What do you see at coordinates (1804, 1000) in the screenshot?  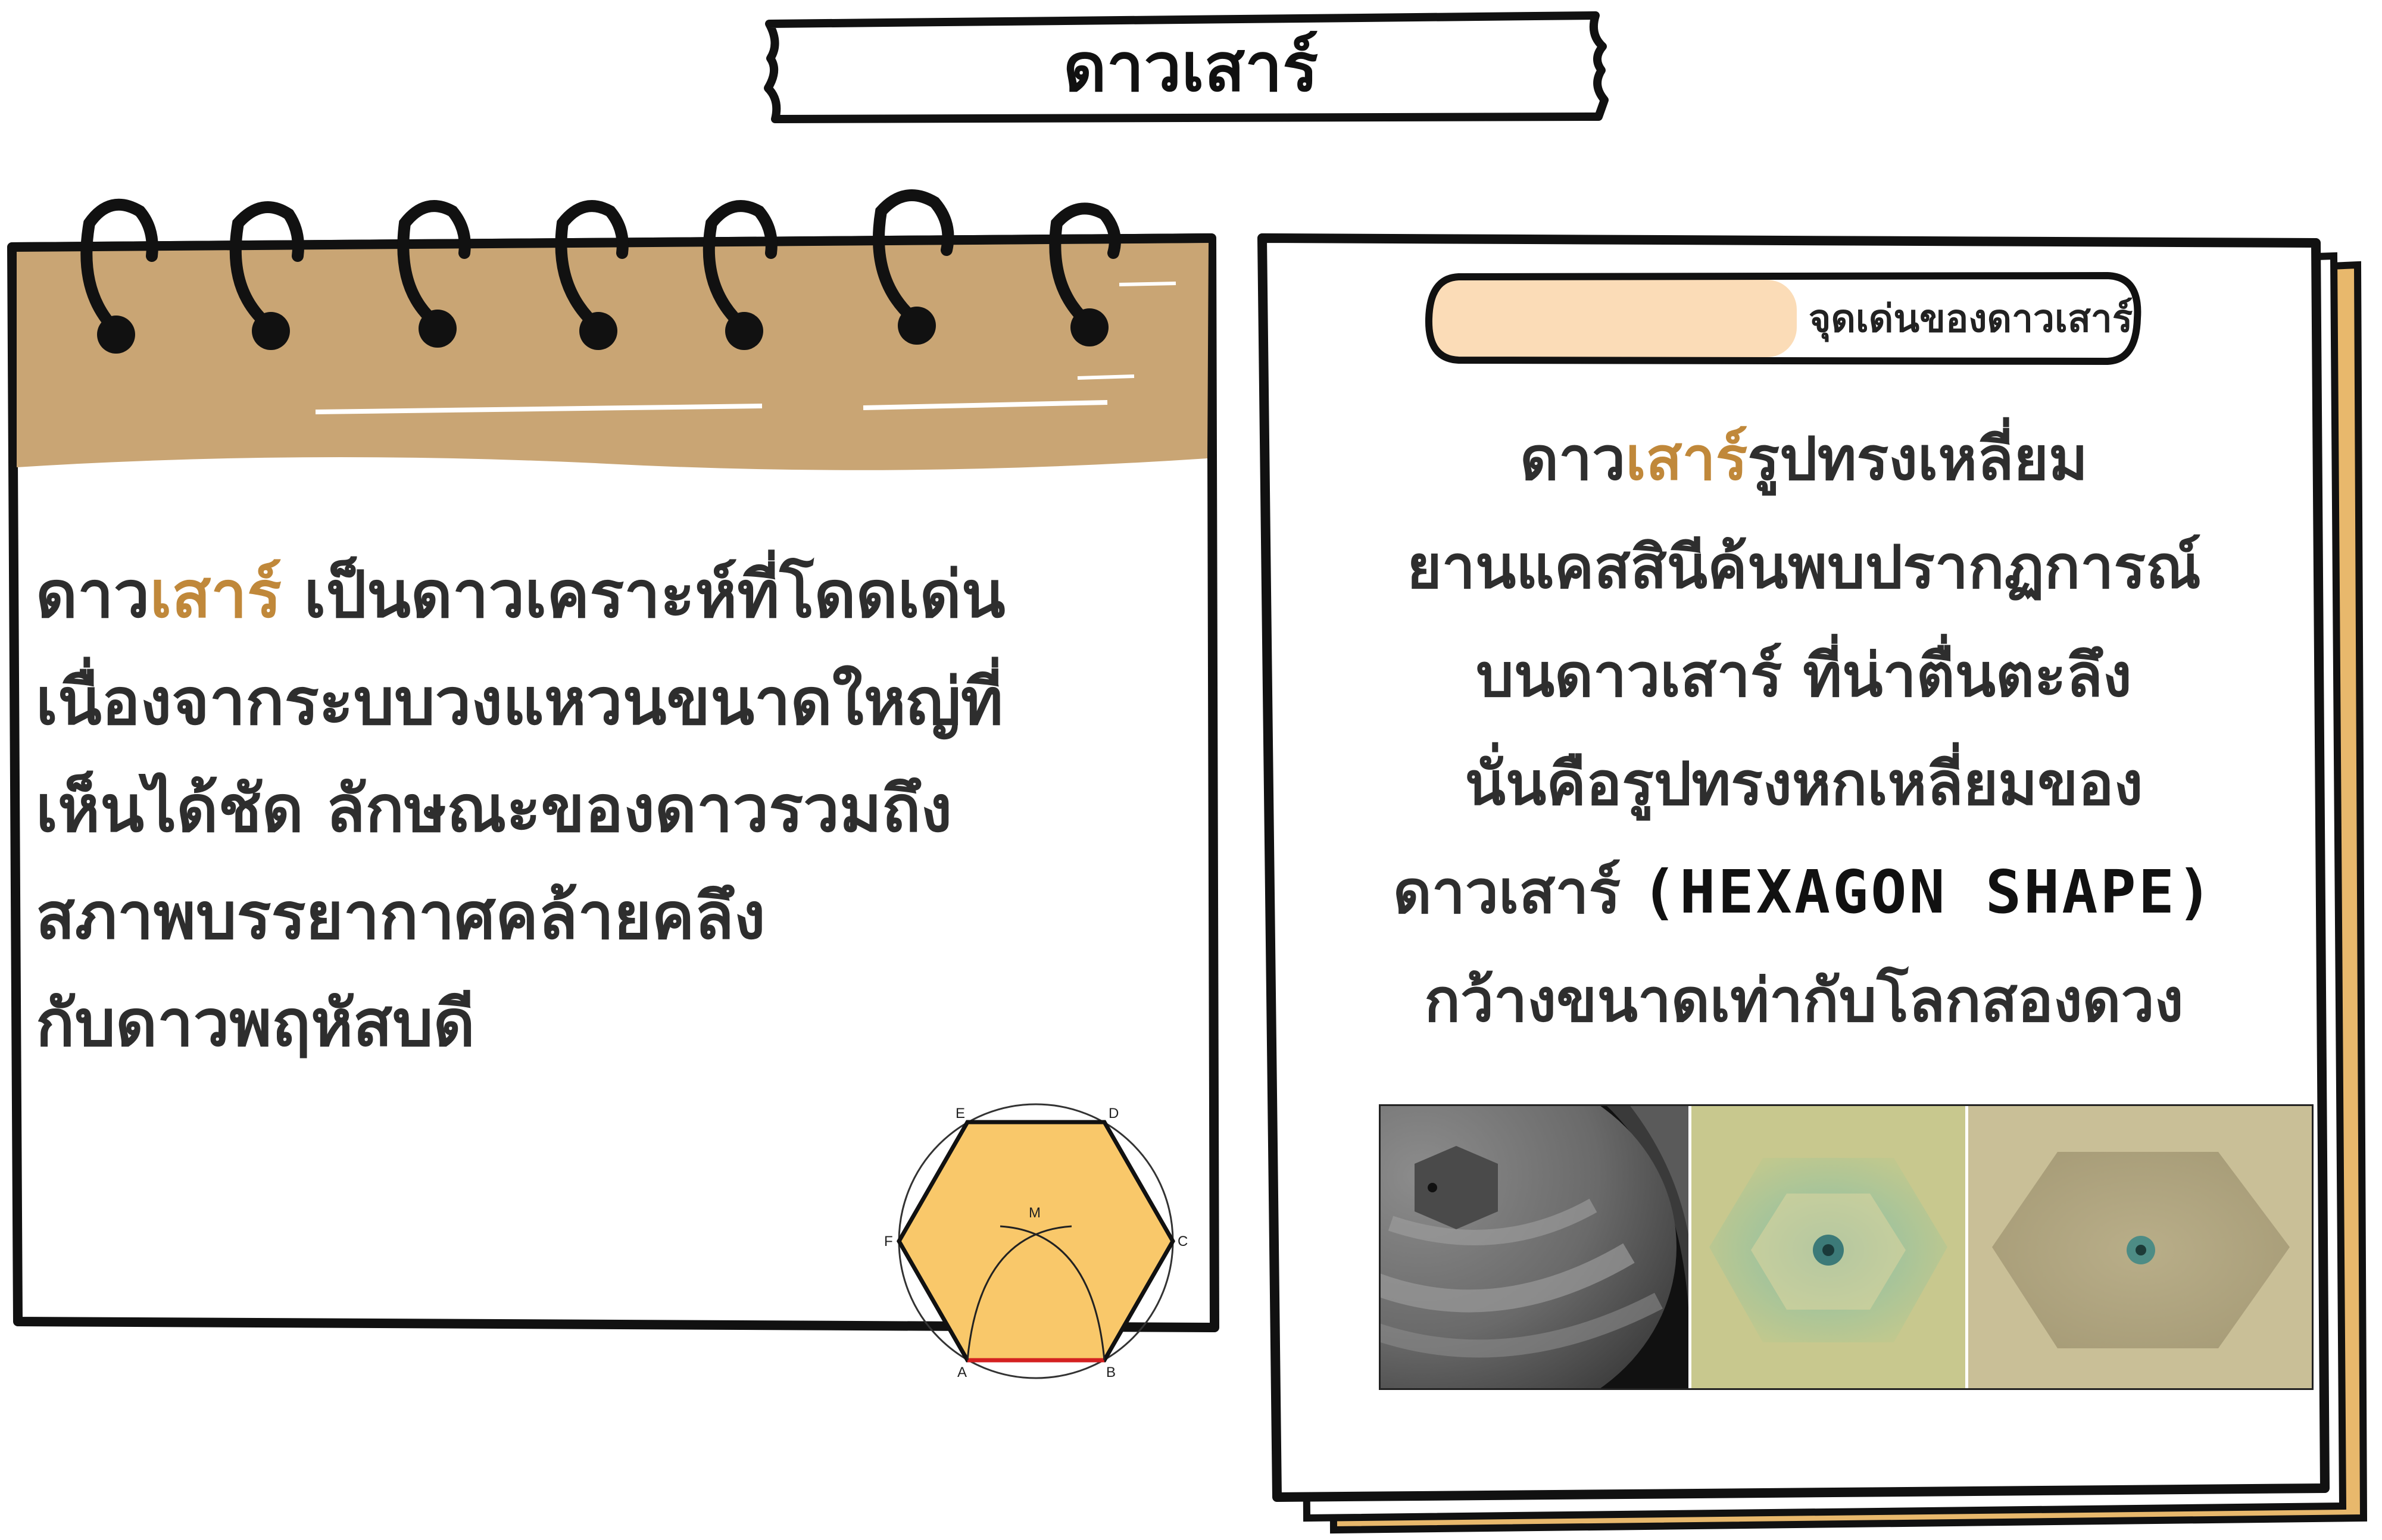 I see `text-line: กว้างขนาดเท่ากับโลกสองดวง` at bounding box center [1804, 1000].